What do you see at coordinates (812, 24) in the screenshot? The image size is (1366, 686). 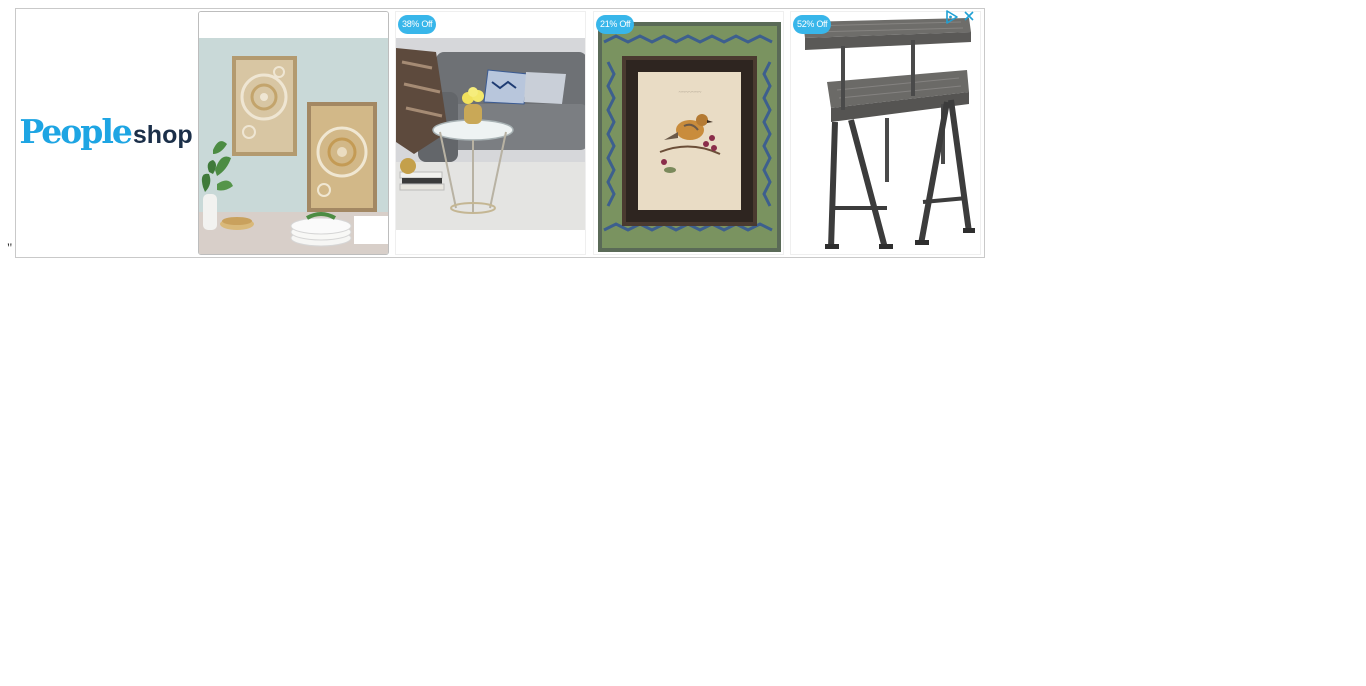 I see `discount-badge: 52% Off` at bounding box center [812, 24].